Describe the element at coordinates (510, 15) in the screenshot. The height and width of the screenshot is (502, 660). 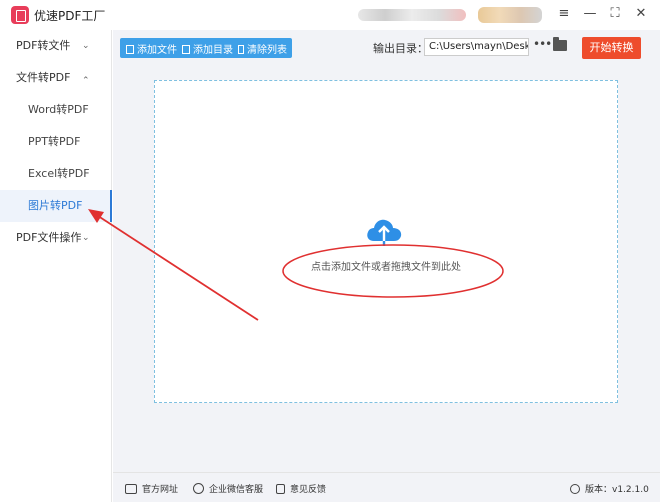
I see `blurred-avatar` at that location.